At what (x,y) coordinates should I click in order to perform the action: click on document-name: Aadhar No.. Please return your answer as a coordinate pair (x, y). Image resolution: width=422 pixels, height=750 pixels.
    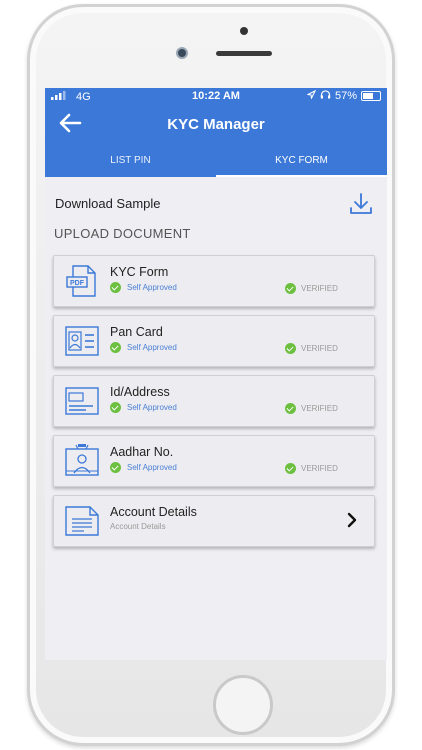
    Looking at the image, I should click on (142, 452).